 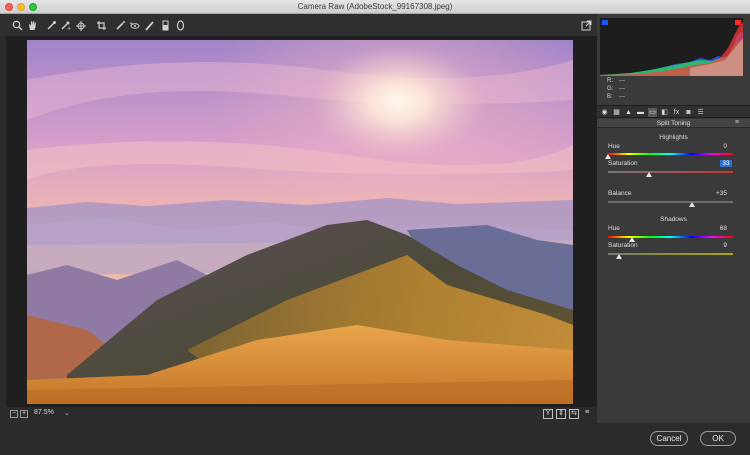 What do you see at coordinates (614, 146) in the screenshot?
I see `highlights-hue-label: Hue` at bounding box center [614, 146].